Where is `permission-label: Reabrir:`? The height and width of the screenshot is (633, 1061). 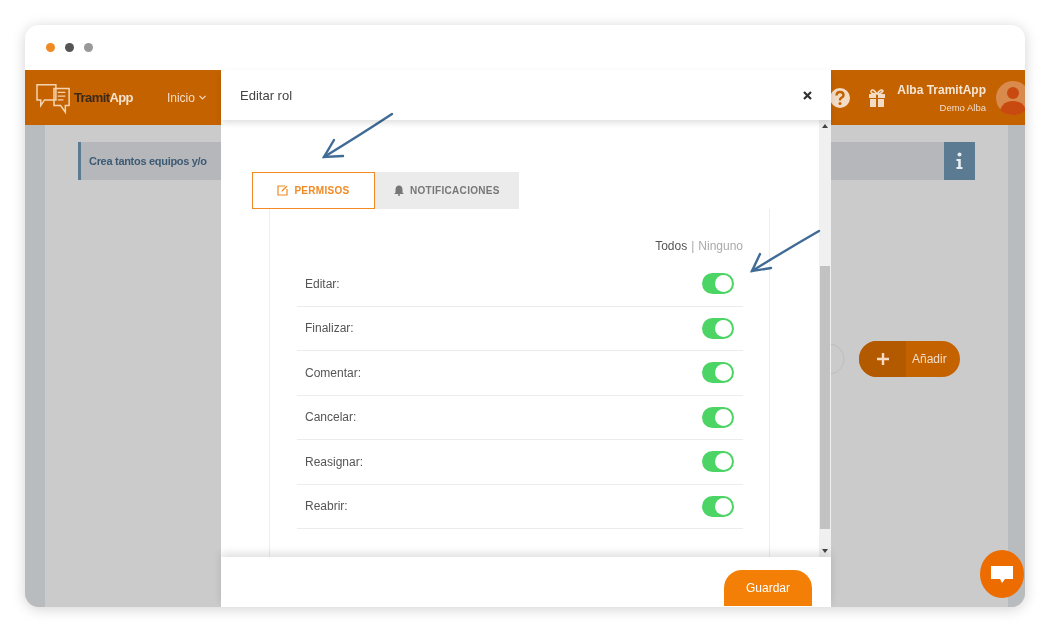 permission-label: Reabrir: is located at coordinates (326, 506).